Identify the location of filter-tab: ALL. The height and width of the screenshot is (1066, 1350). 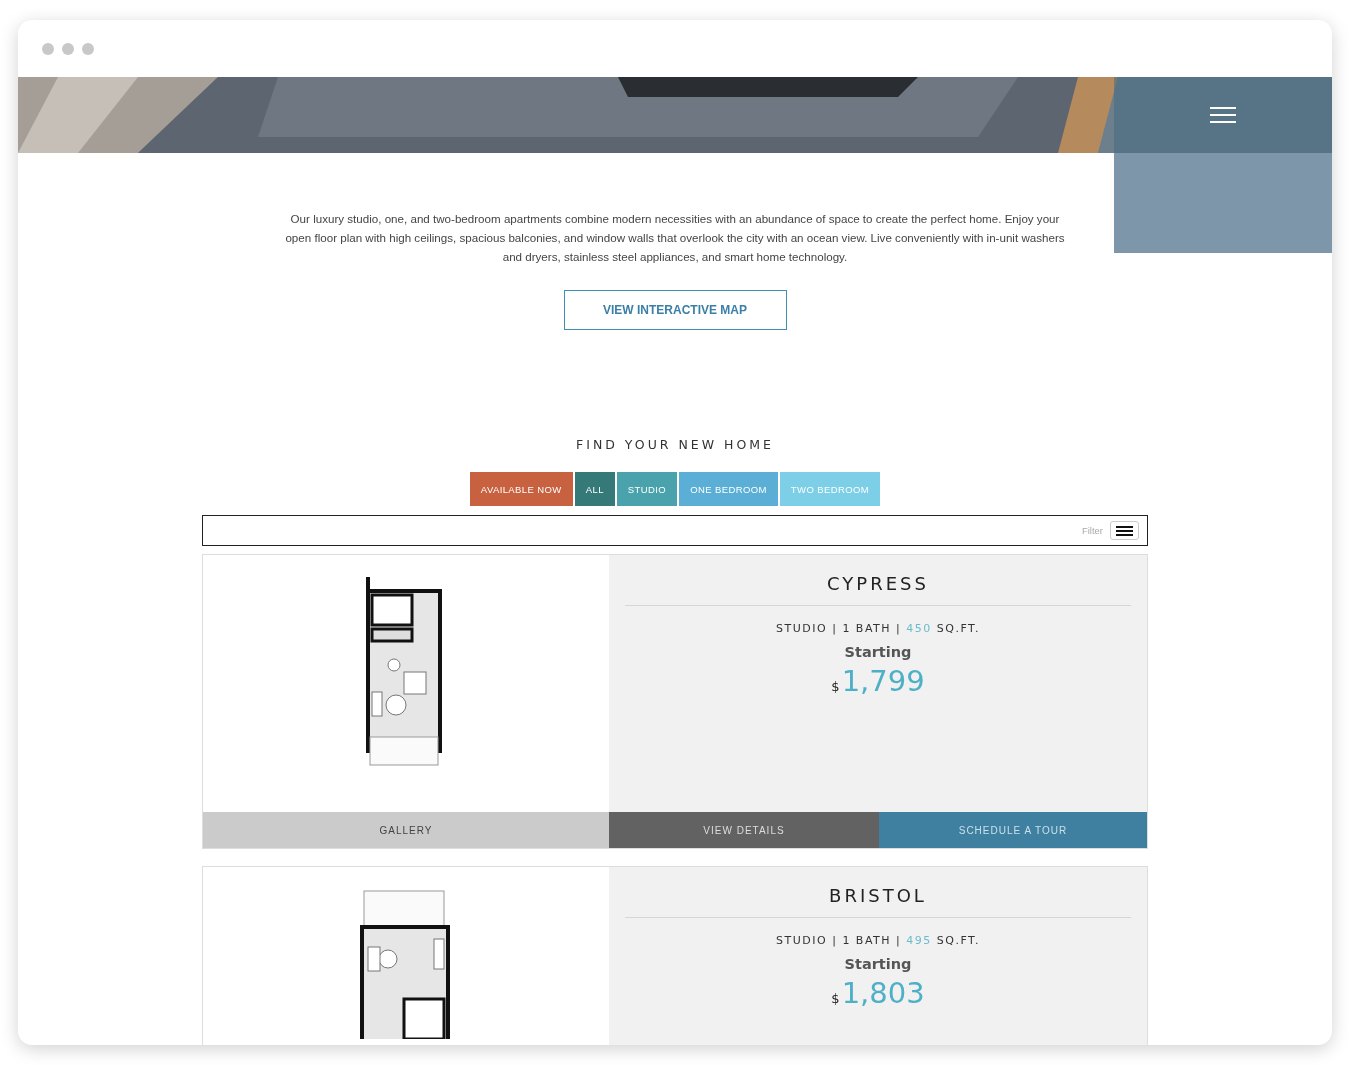
(594, 489).